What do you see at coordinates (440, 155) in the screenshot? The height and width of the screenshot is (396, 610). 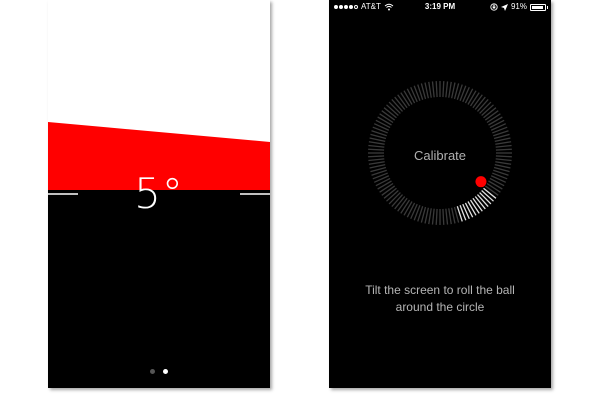 I see `calibrate-label: Calibrate` at bounding box center [440, 155].